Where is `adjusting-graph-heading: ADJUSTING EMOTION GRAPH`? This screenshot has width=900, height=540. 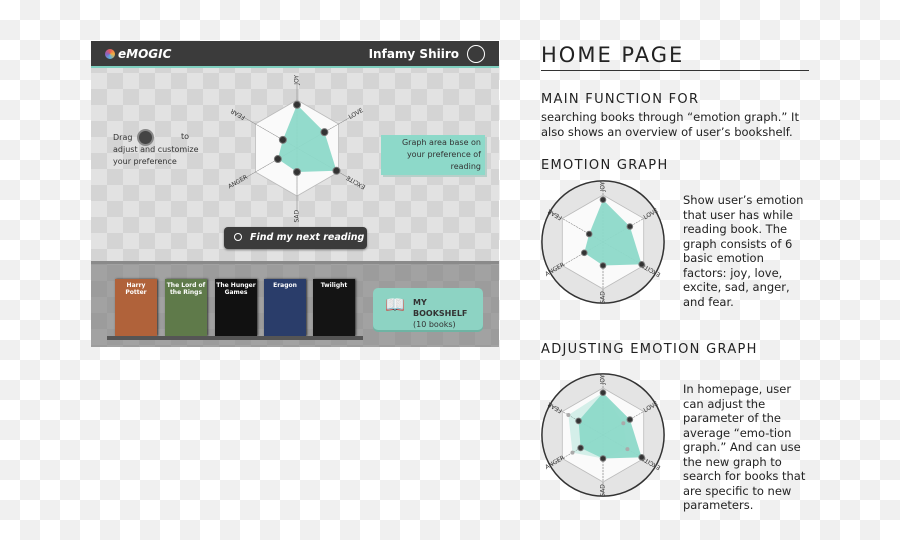 adjusting-graph-heading: ADJUSTING EMOTION GRAPH is located at coordinates (649, 349).